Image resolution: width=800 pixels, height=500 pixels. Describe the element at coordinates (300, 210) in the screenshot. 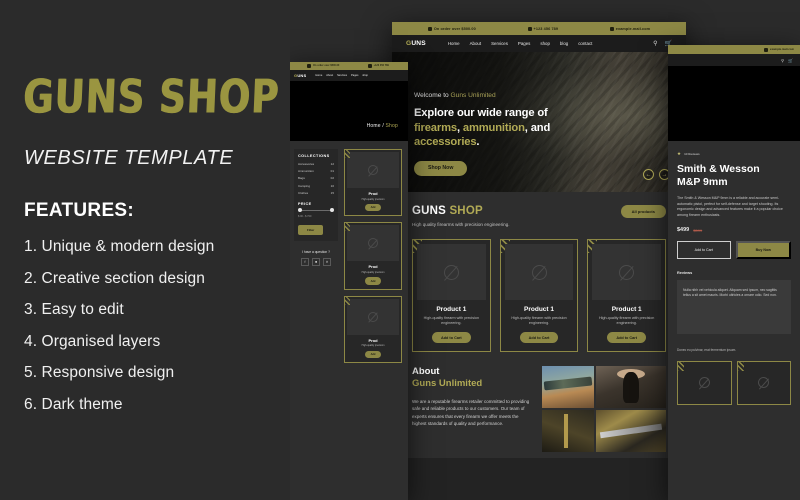

I see `price-slider-min-handle` at that location.